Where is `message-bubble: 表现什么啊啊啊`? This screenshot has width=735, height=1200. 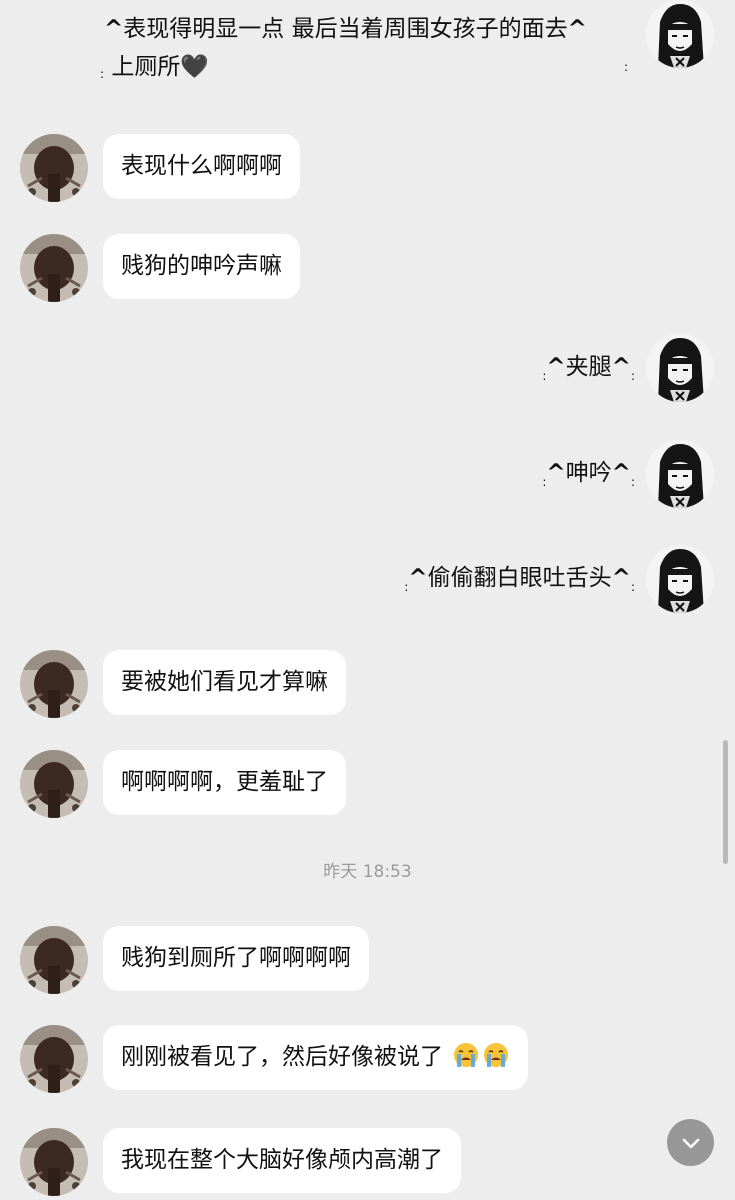
message-bubble: 表现什么啊啊啊 is located at coordinates (201, 166).